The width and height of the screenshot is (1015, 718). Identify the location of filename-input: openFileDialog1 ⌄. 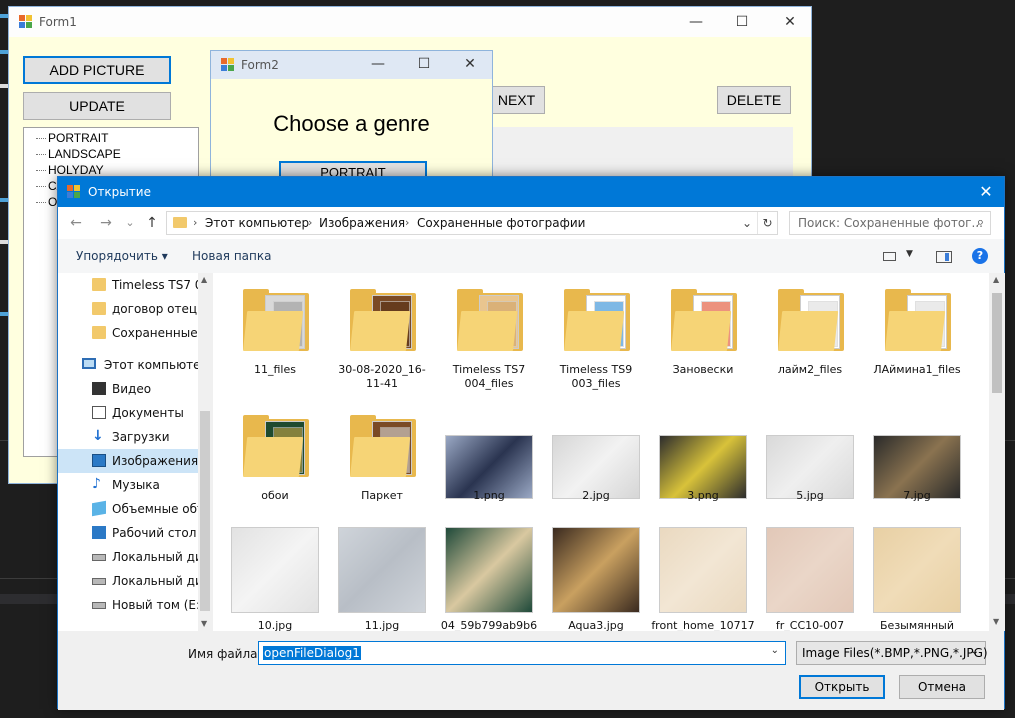
(522, 653).